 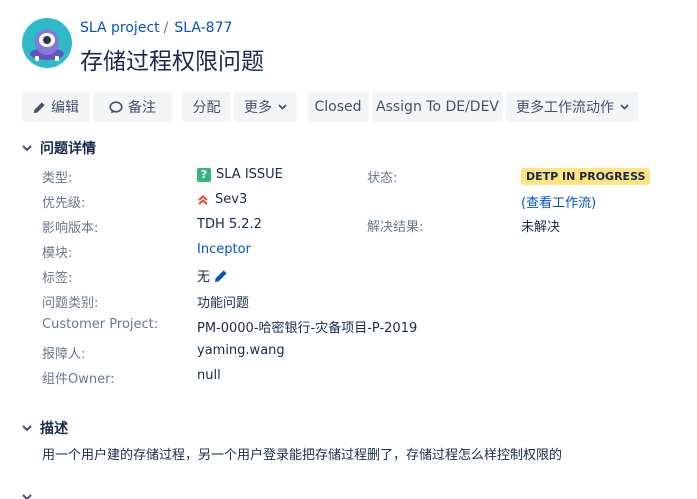 What do you see at coordinates (586, 176) in the screenshot?
I see `status-badge: DETP IN PROGRESS` at bounding box center [586, 176].